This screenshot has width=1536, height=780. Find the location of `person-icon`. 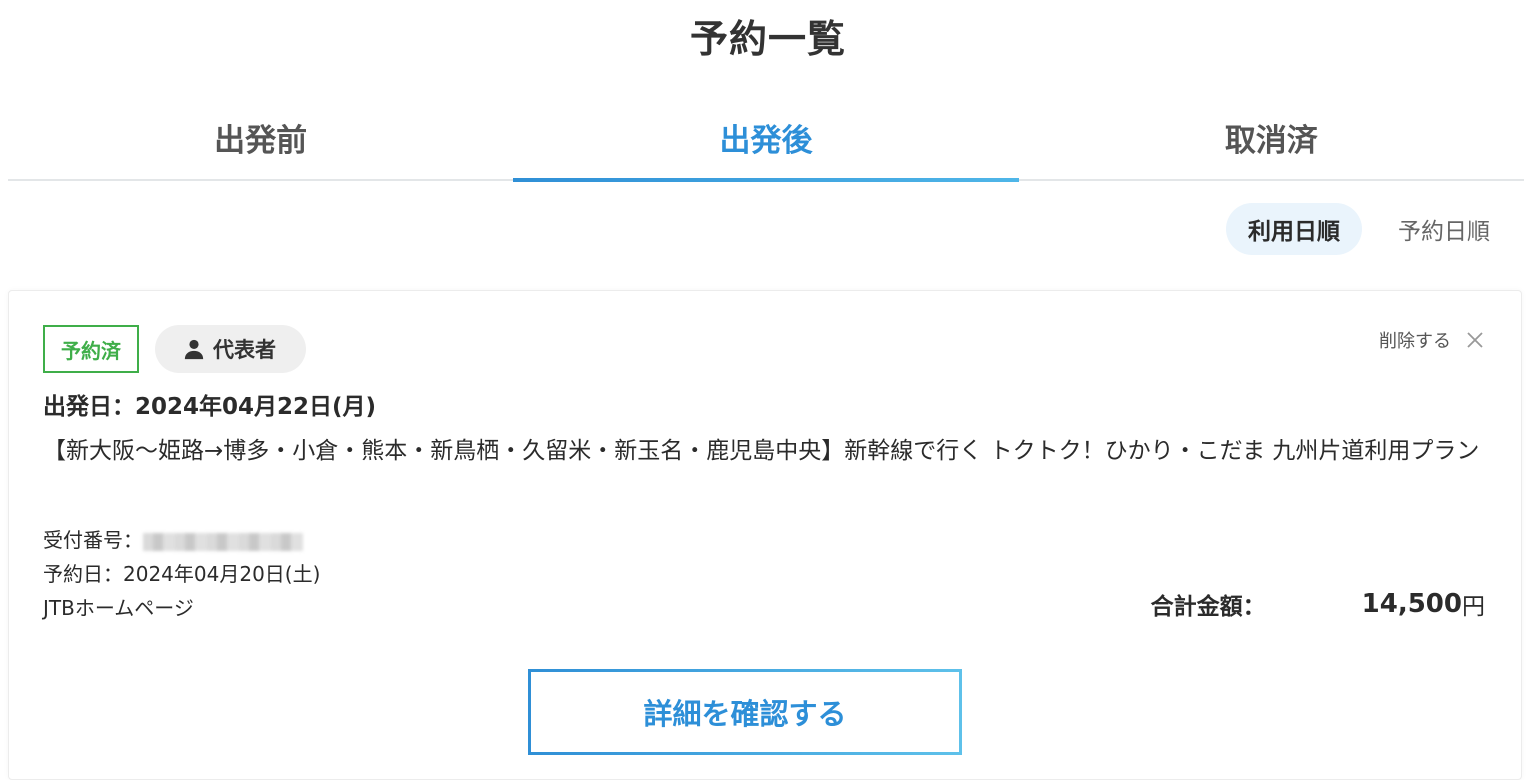

person-icon is located at coordinates (194, 349).